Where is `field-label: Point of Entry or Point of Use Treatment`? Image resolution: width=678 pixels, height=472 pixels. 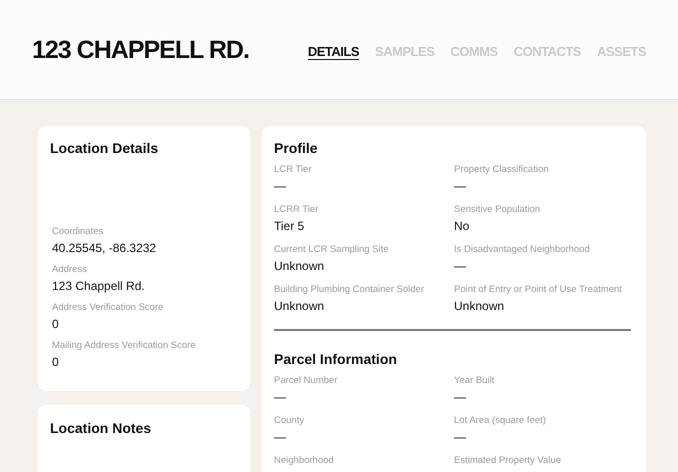
field-label: Point of Entry or Point of Use Treatment is located at coordinates (538, 290).